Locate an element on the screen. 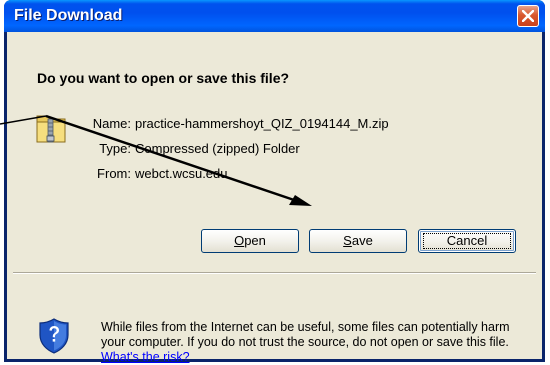 The width and height of the screenshot is (550, 365). file-name-label: Name: is located at coordinates (111, 123).